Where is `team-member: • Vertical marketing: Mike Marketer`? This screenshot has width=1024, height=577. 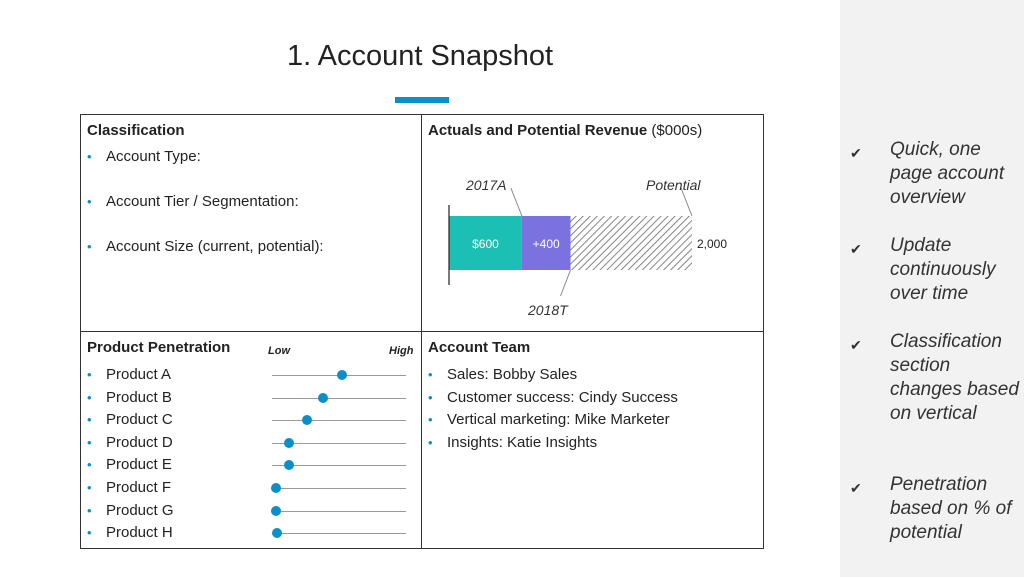 team-member: • Vertical marketing: Mike Marketer is located at coordinates (549, 419).